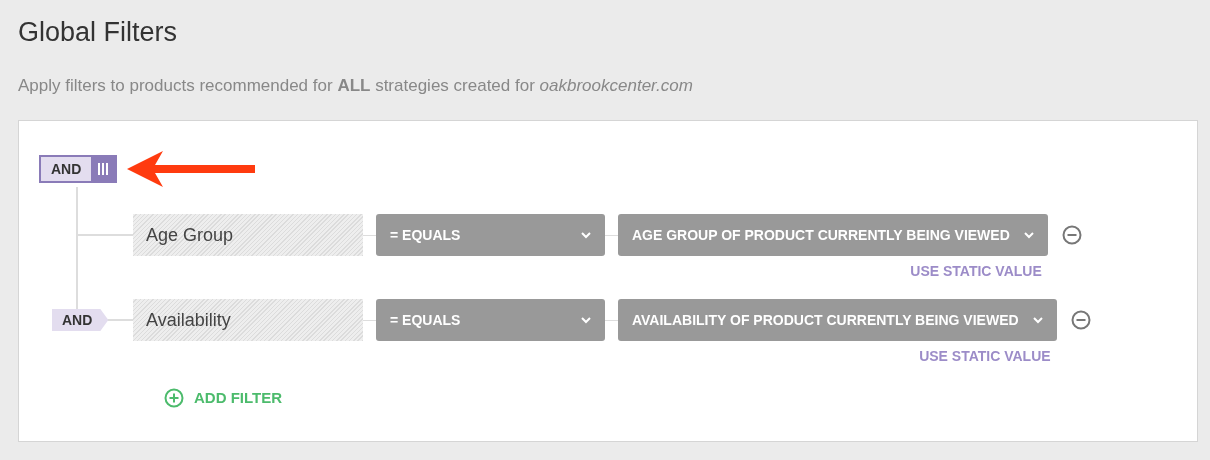  Describe the element at coordinates (80, 320) in the screenshot. I see `and-tag: AND` at that location.